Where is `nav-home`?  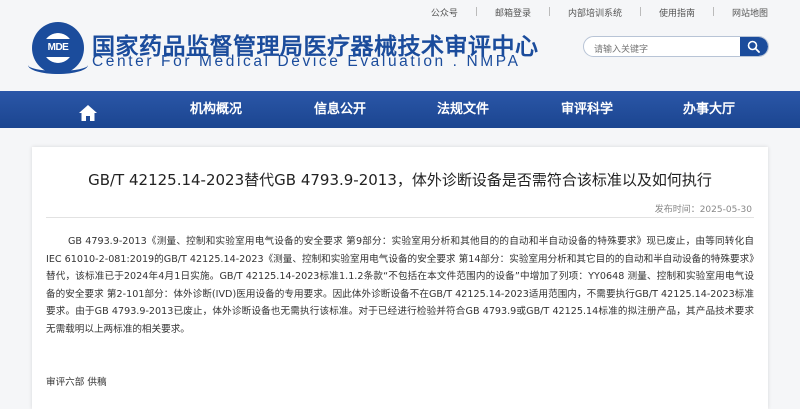 nav-home is located at coordinates (88, 110).